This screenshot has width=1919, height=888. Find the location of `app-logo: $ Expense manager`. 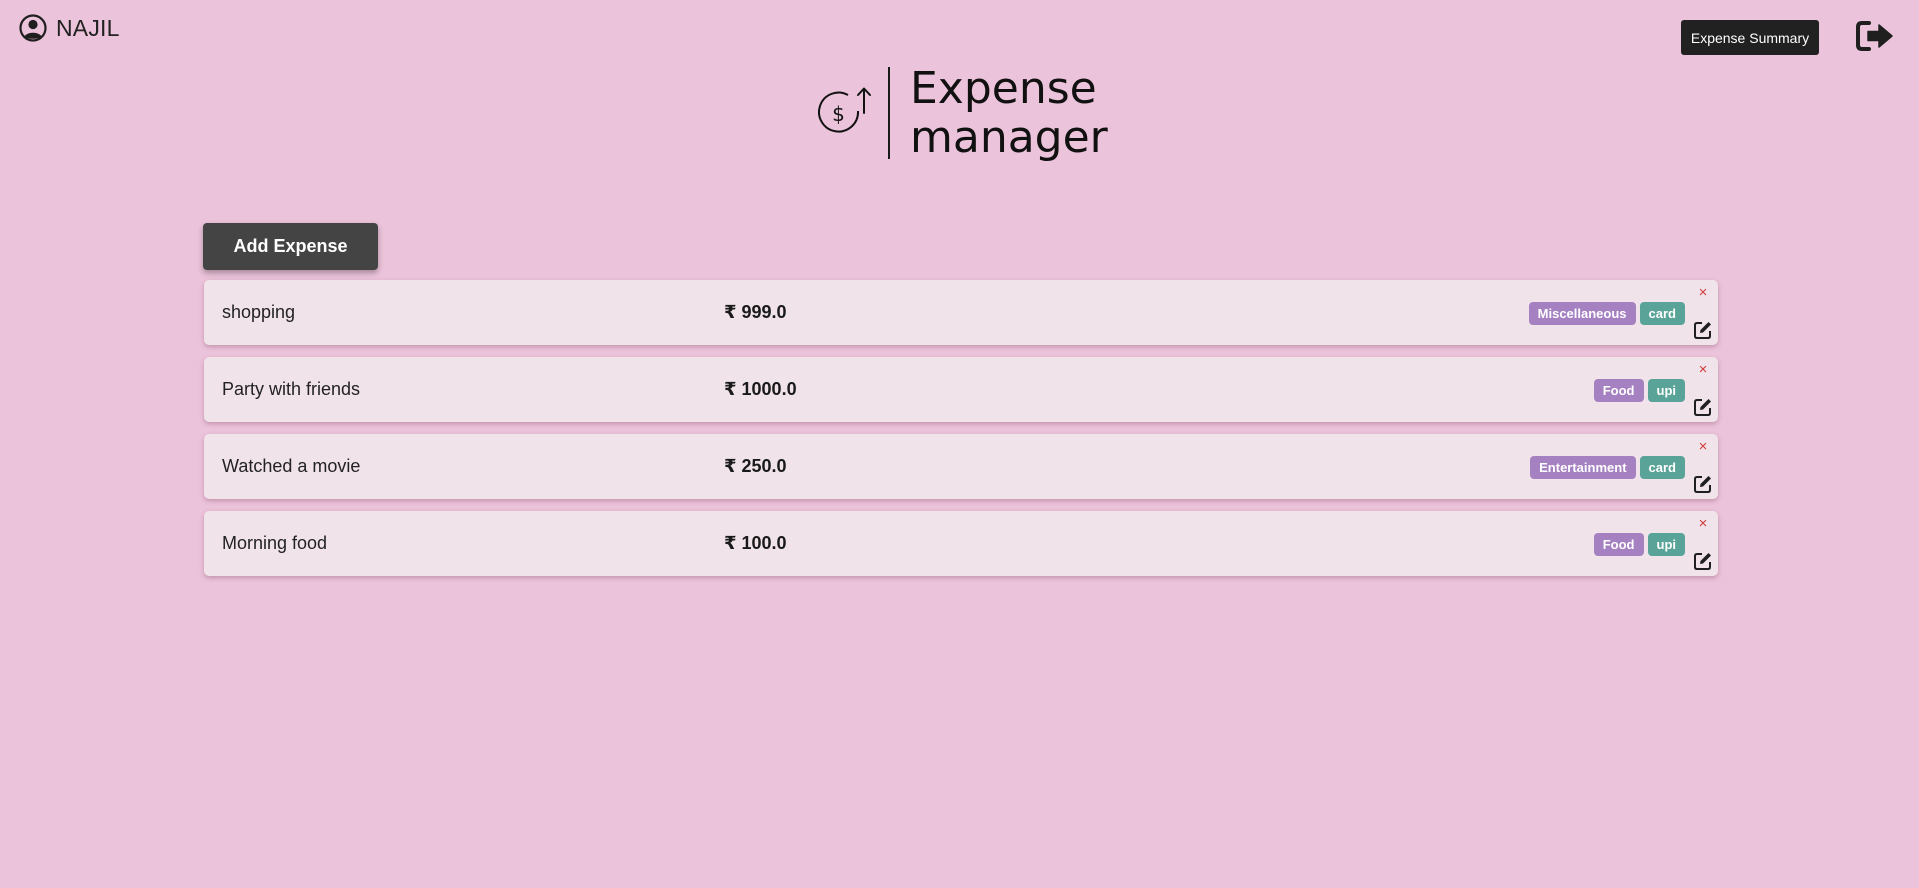

app-logo: $ Expense manager is located at coordinates (963, 113).